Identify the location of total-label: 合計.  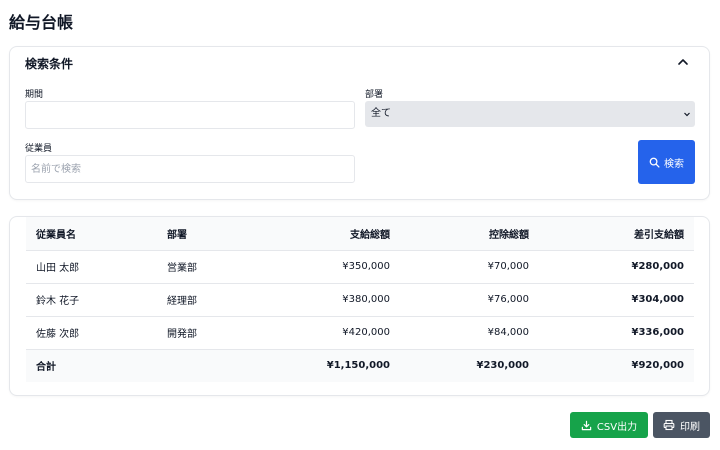
(91, 365).